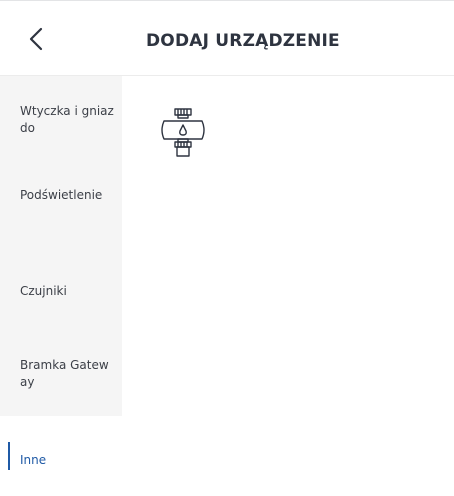  I want to click on sidebar-item-gateway: Bramka Gateway, so click(61, 374).